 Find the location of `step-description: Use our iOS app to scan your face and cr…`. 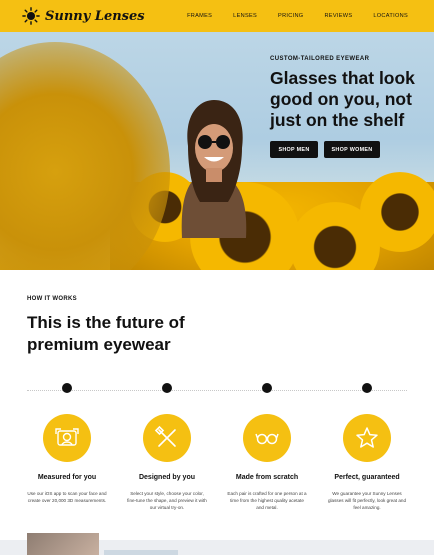

step-description: Use our iOS app to scan your face and cr… is located at coordinates (67, 497).